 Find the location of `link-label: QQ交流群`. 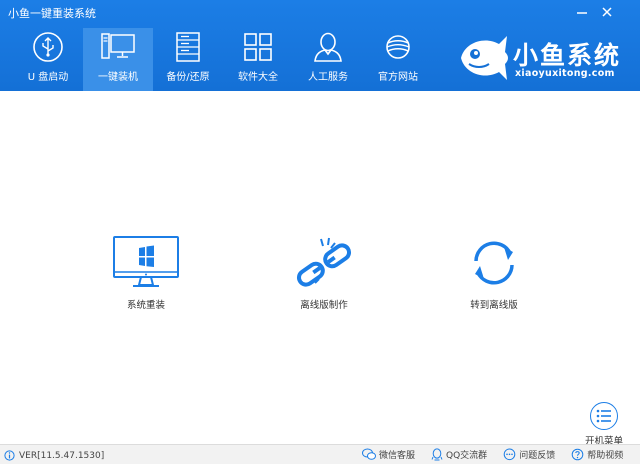

link-label: QQ交流群 is located at coordinates (467, 456).